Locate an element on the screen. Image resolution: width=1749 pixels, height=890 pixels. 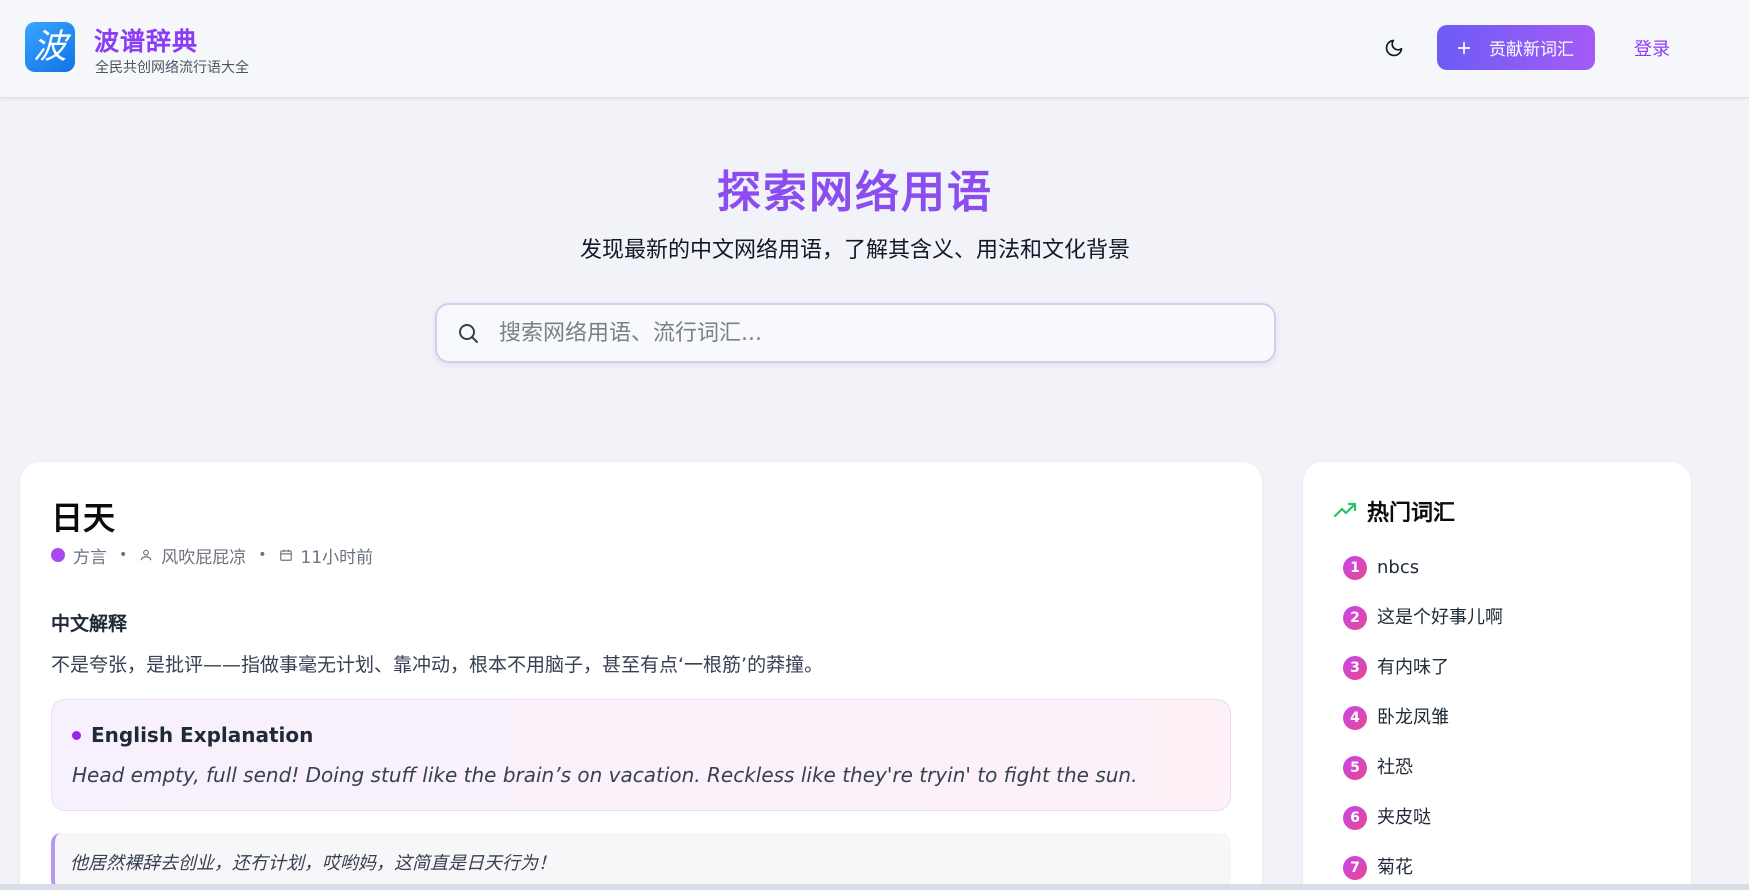
trending-item-label: 菊花 is located at coordinates (1395, 868).